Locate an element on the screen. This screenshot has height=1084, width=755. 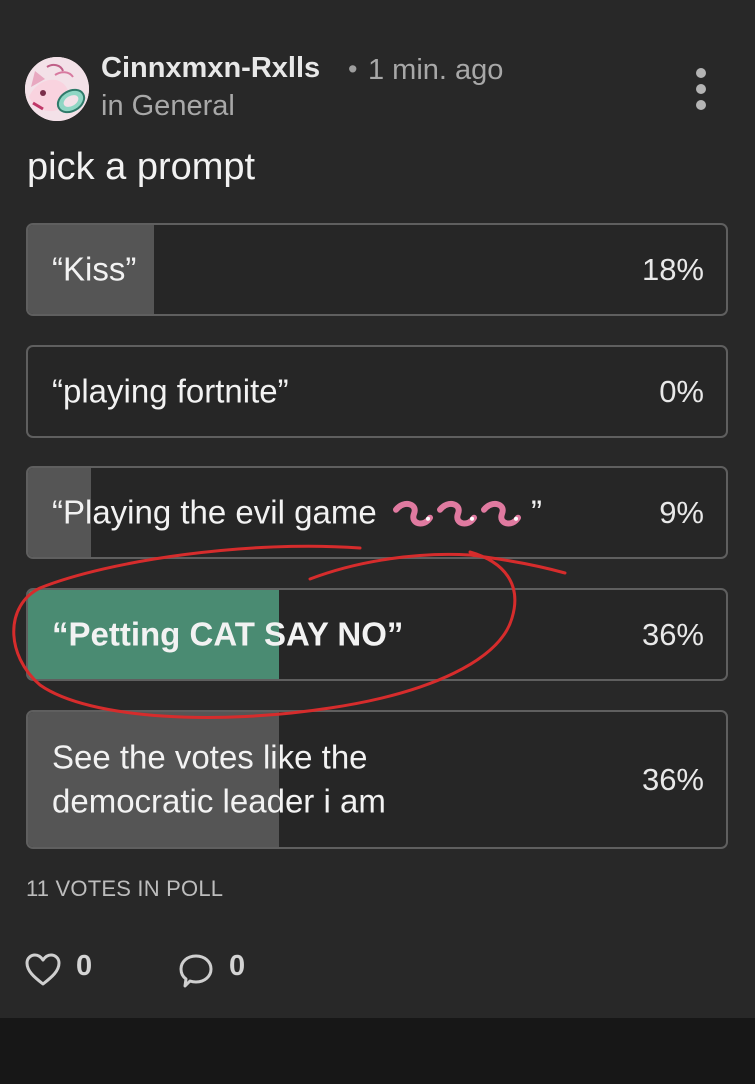
comment-count: 0 is located at coordinates (237, 966).